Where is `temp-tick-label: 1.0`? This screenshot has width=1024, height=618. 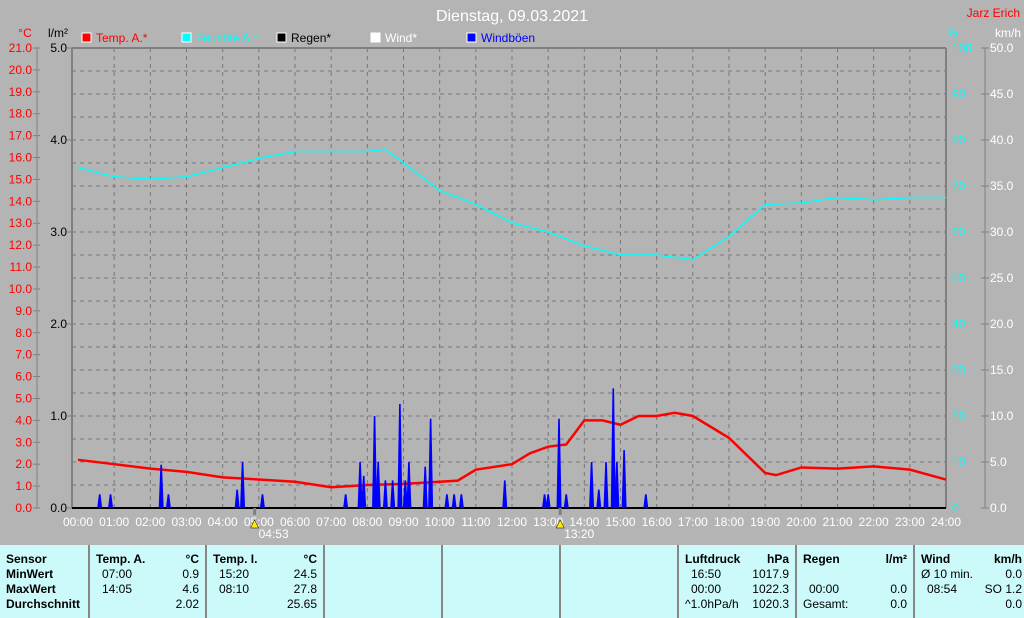 temp-tick-label: 1.0 is located at coordinates (23, 486).